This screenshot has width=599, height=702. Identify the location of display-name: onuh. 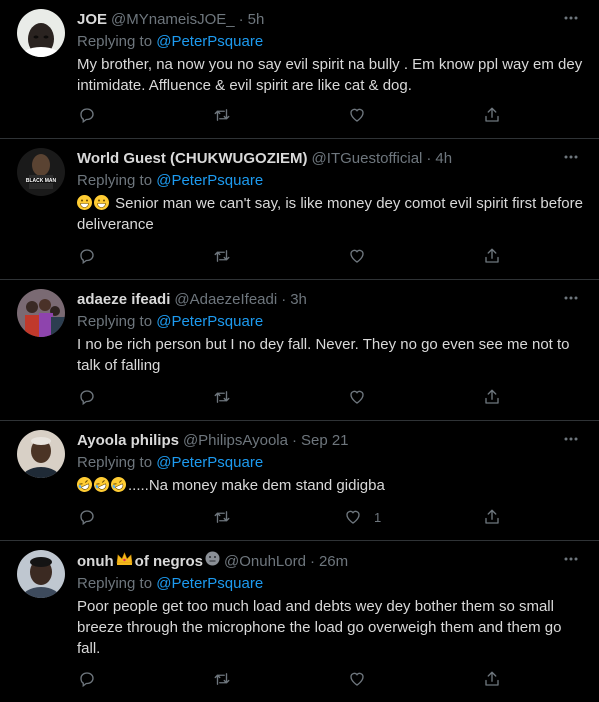
(95, 561).